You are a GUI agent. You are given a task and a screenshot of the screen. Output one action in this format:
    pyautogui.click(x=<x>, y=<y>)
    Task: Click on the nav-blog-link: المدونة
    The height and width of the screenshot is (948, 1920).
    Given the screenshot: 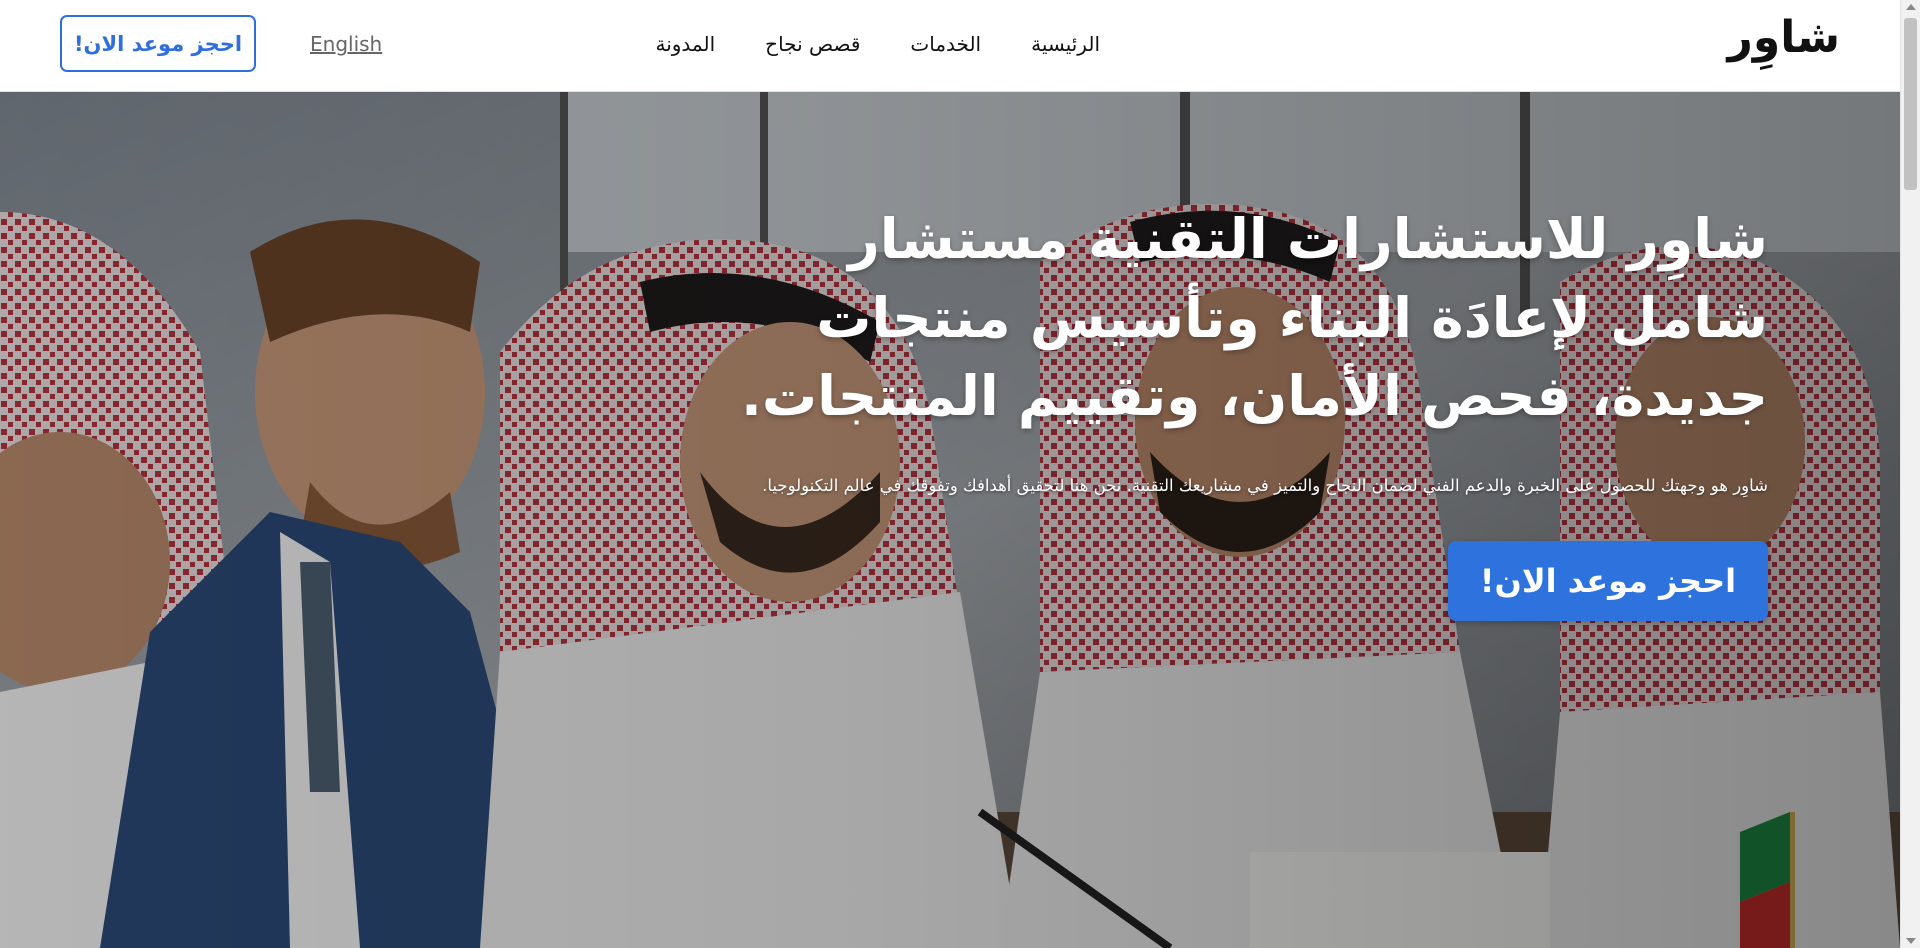 What is the action you would take?
    pyautogui.click(x=685, y=44)
    